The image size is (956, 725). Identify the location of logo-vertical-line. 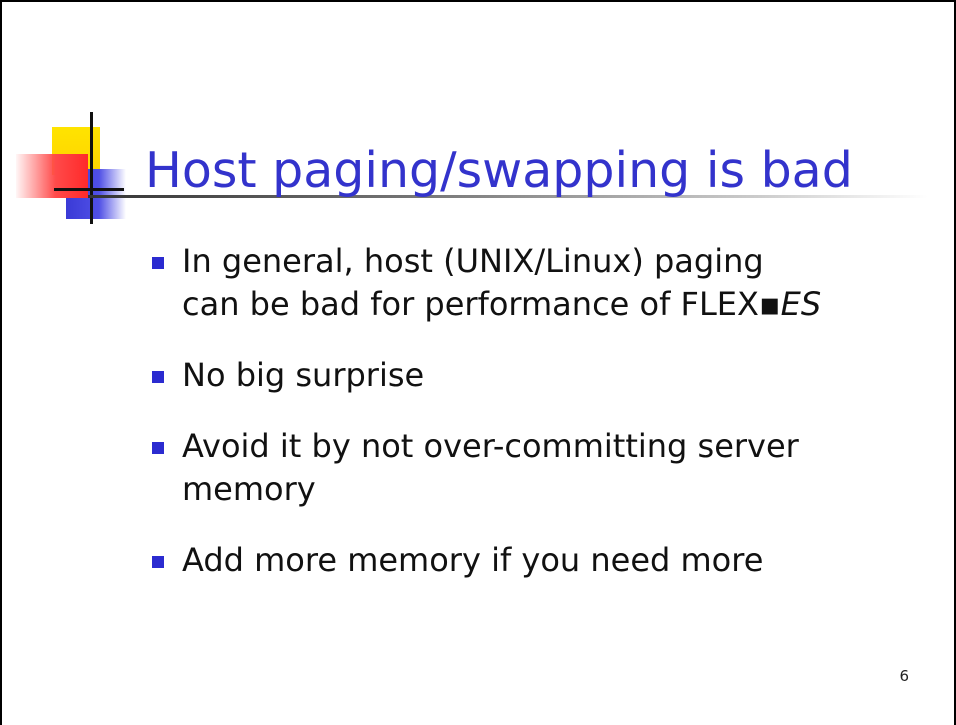
(91, 168).